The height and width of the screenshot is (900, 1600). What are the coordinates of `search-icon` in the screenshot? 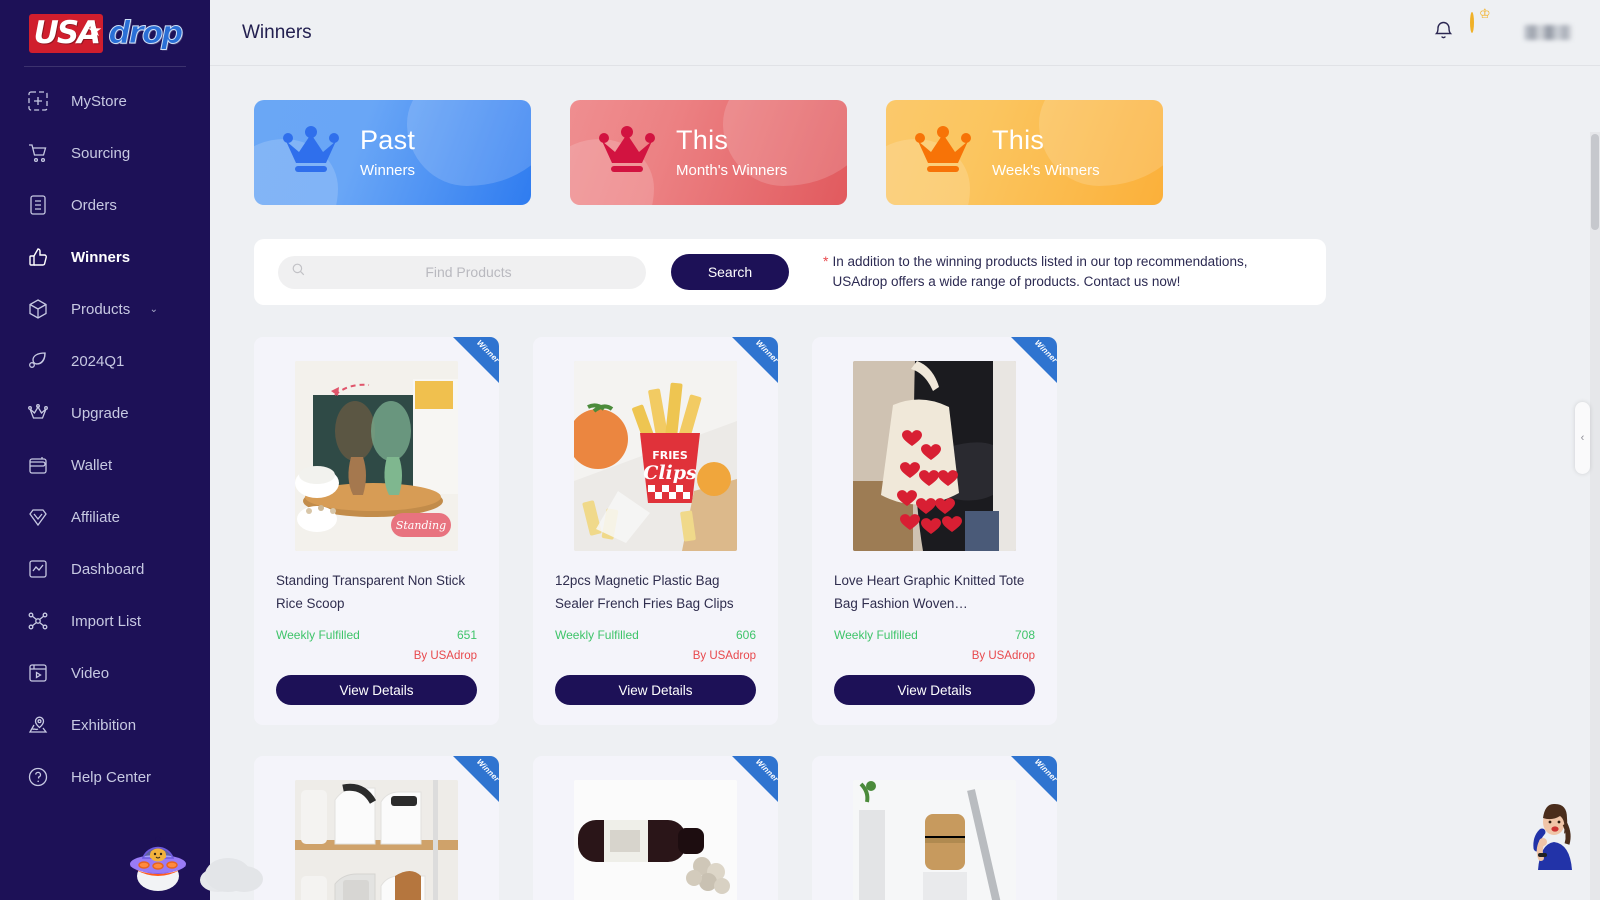 It's located at (298, 272).